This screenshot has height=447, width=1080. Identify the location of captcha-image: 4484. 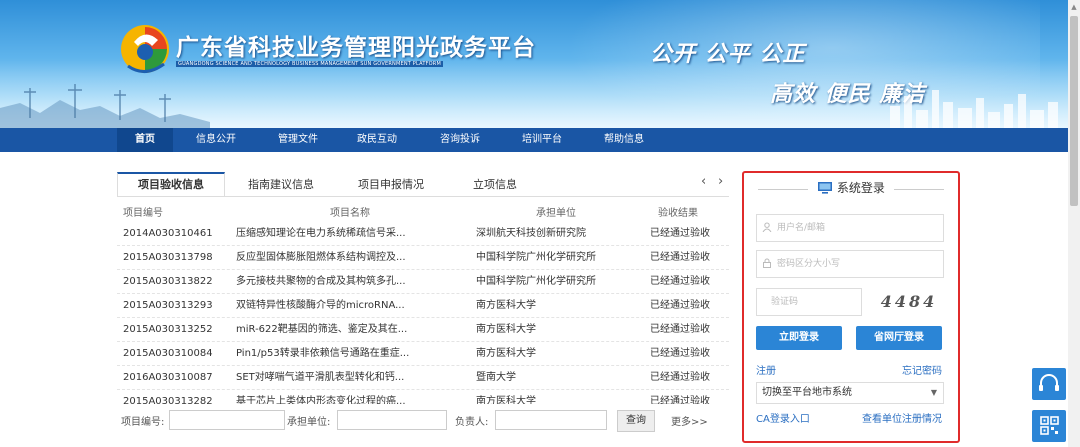
(909, 302).